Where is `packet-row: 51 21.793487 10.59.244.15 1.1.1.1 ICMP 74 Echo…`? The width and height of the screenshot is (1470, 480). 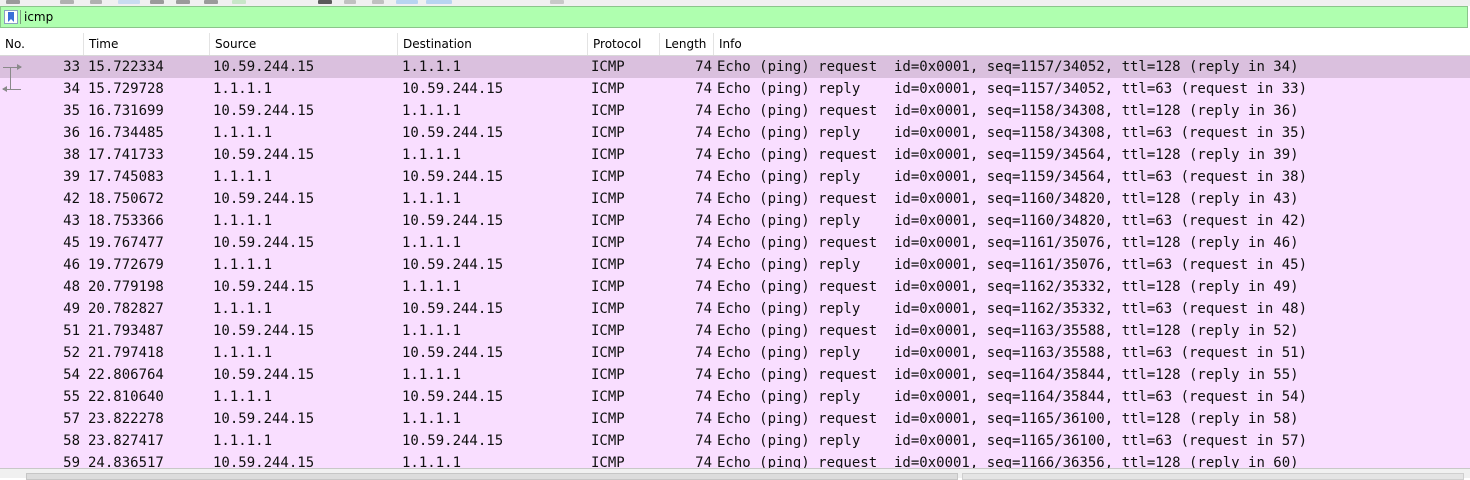
packet-row: 51 21.793487 10.59.244.15 1.1.1.1 ICMP 74 Echo… is located at coordinates (735, 331).